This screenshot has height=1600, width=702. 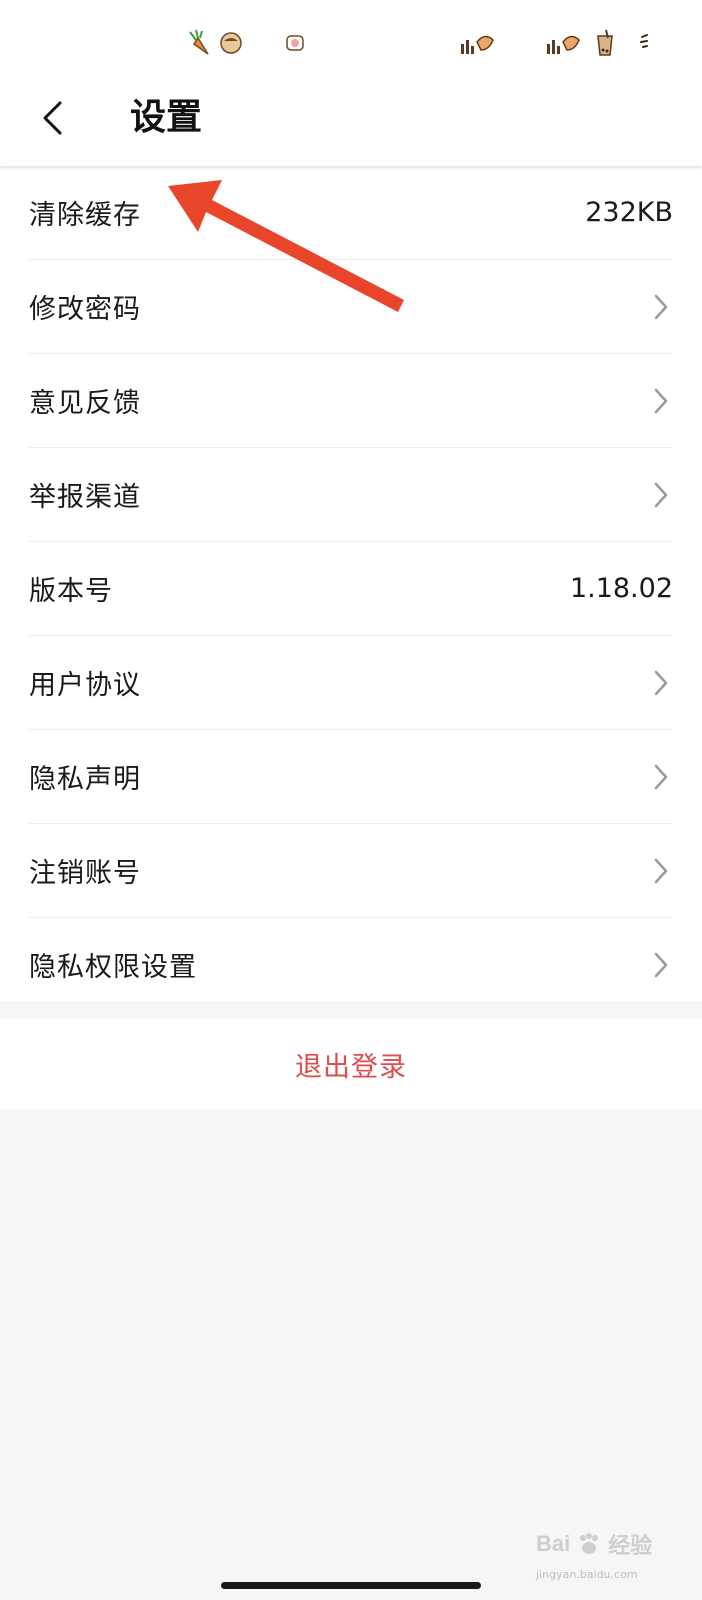 What do you see at coordinates (85, 873) in the screenshot?
I see `settings-row-label: 注销账号` at bounding box center [85, 873].